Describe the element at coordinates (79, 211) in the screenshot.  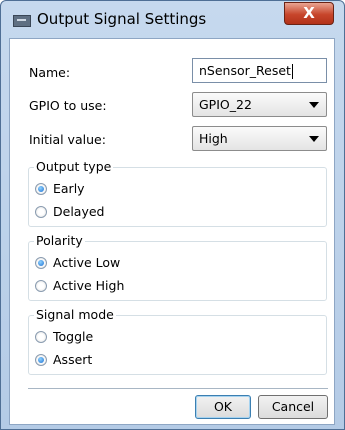
I see `radio-delayed-label: Delayed` at that location.